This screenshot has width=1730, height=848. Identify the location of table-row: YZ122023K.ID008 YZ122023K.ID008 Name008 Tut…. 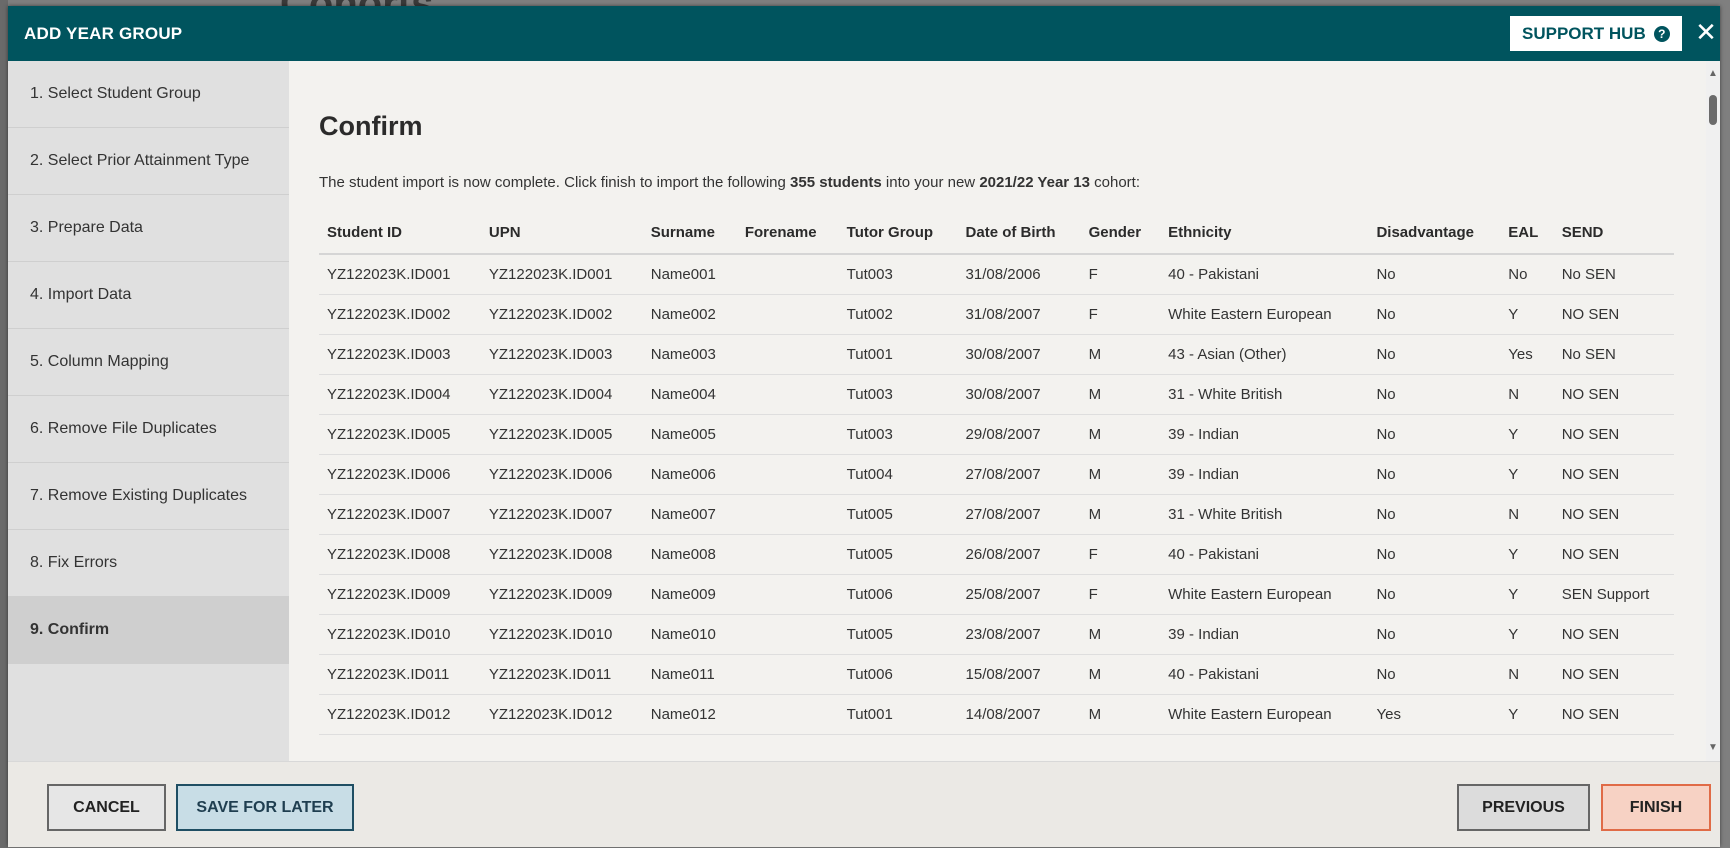
(996, 554).